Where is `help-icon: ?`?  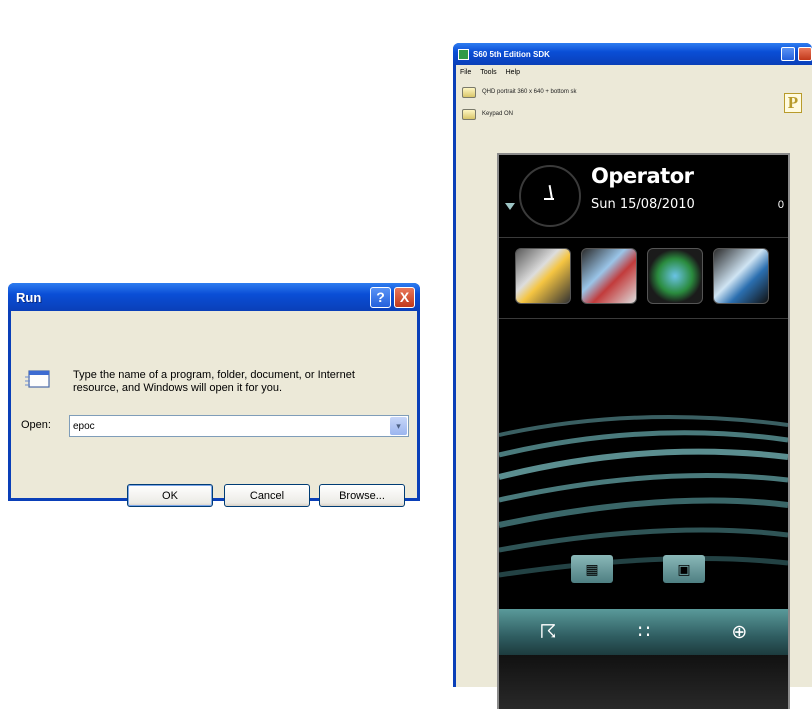
help-icon: ? is located at coordinates (380, 297).